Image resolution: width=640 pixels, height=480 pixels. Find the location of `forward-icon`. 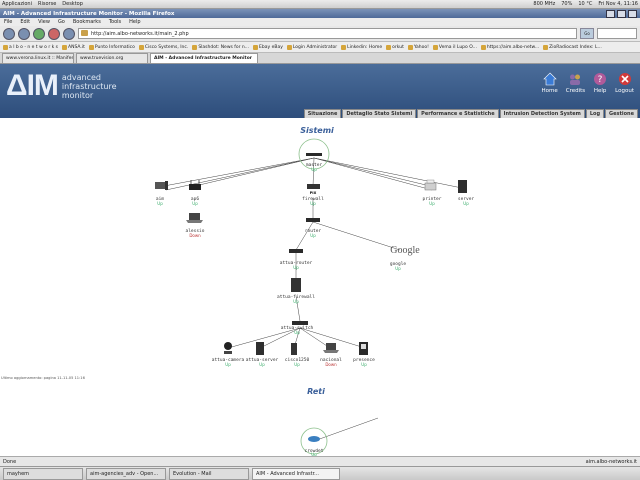

forward-icon is located at coordinates (24, 33).